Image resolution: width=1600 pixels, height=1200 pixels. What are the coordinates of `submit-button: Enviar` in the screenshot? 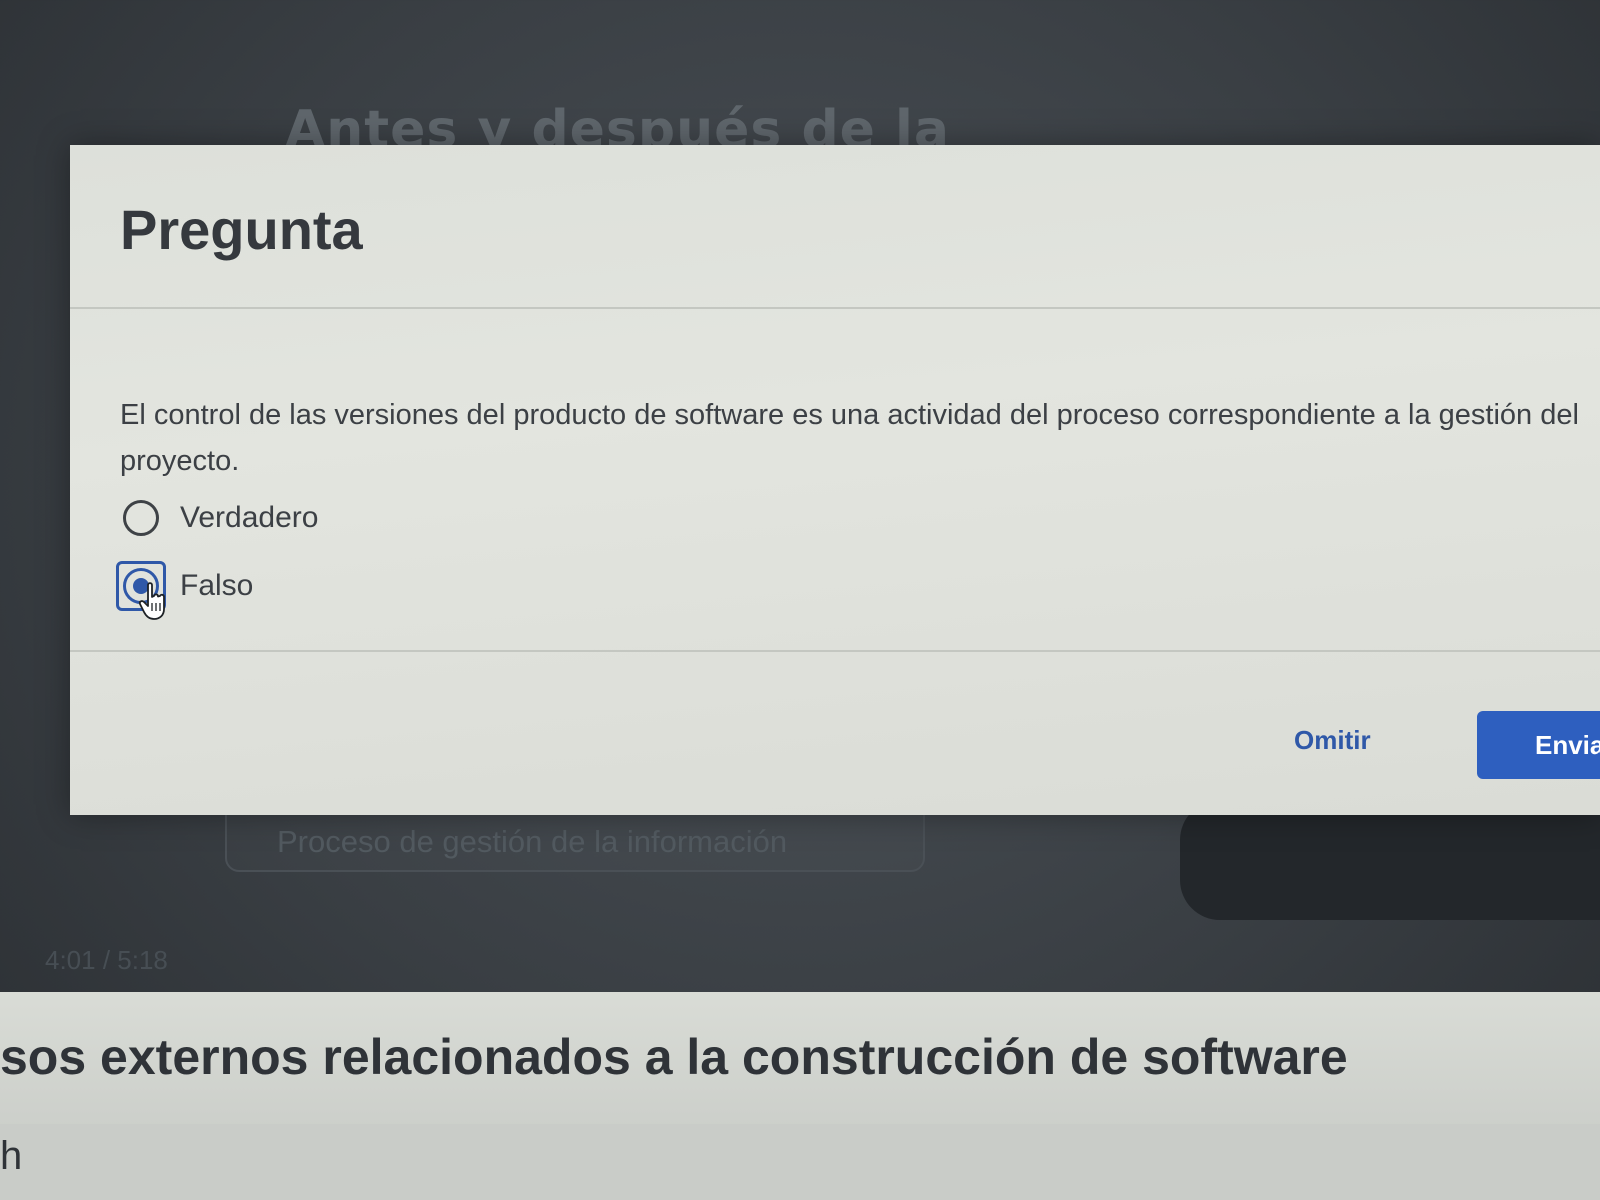 It's located at (1538, 745).